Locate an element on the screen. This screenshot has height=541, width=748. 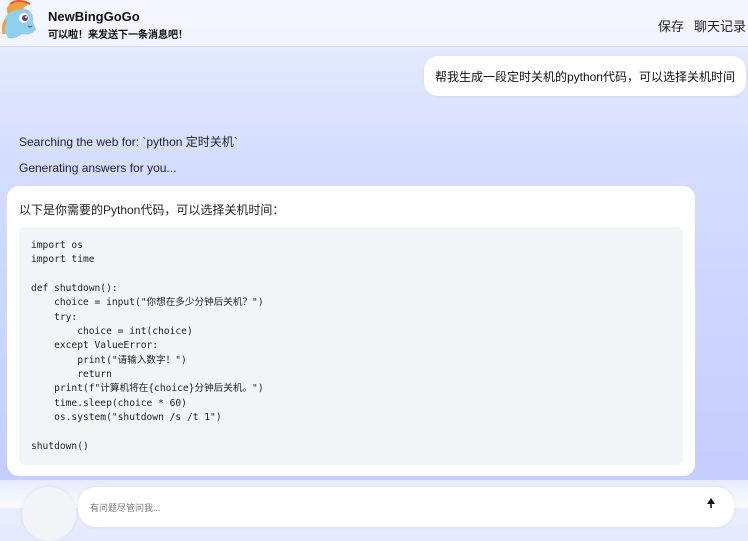
pony-logo-icon is located at coordinates (23, 23).